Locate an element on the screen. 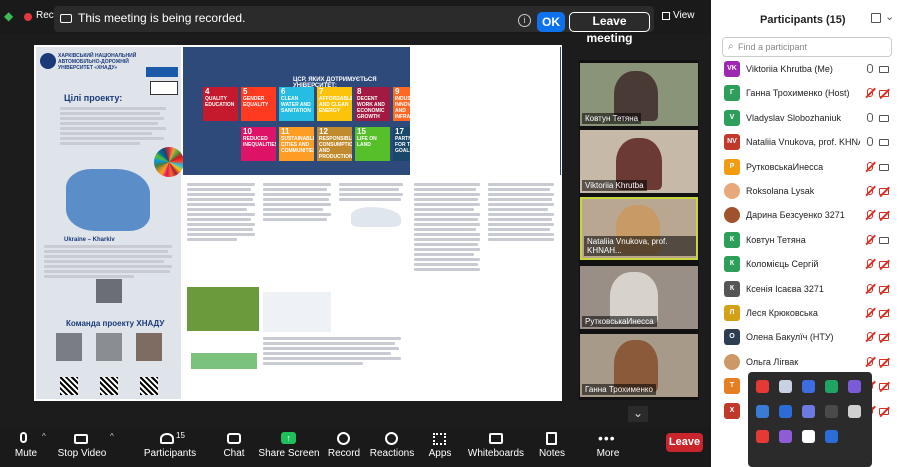  chat-button: Chat is located at coordinates (234, 447).